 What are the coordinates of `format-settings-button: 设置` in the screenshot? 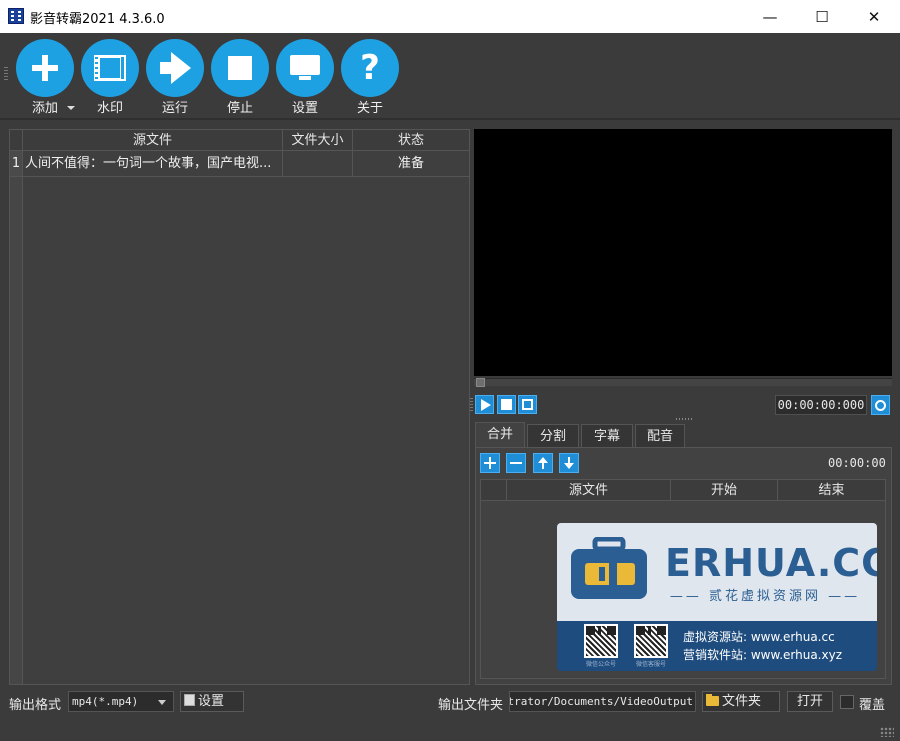 It's located at (212, 701).